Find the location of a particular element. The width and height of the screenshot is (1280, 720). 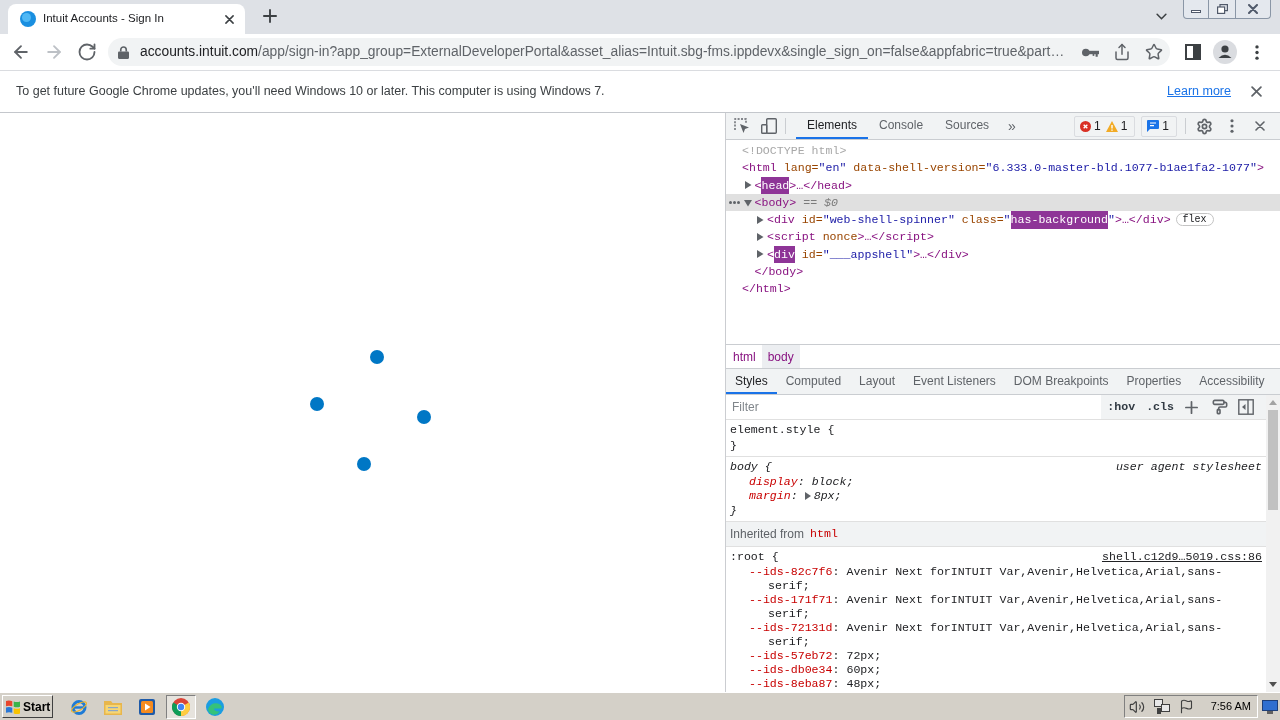

menu-icon is located at coordinates (1257, 52).